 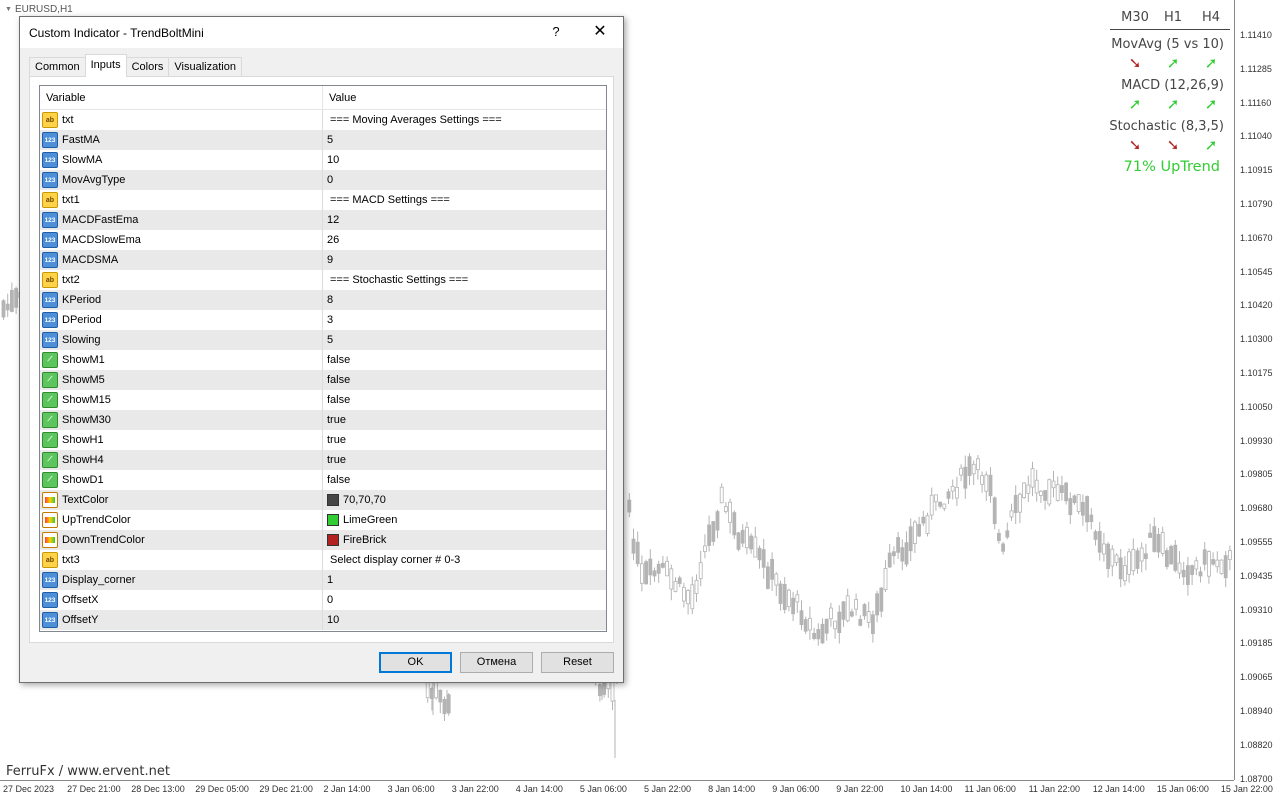 I want to click on input-row: ⟋ ShowM15 false, so click(x=323, y=400).